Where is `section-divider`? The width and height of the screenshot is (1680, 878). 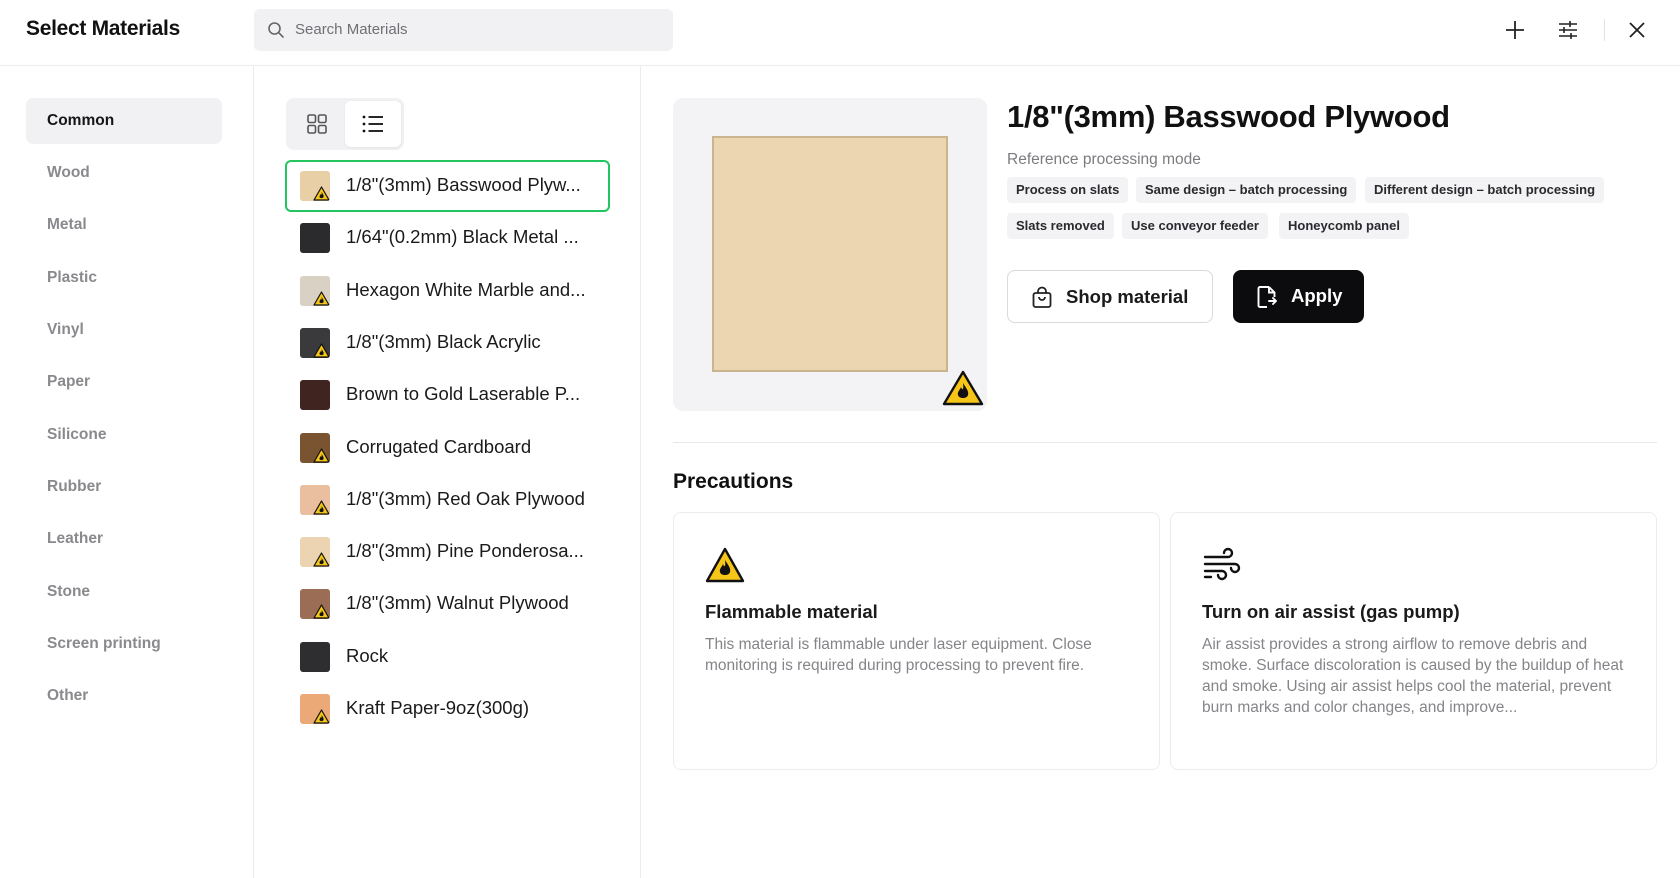
section-divider is located at coordinates (1165, 442).